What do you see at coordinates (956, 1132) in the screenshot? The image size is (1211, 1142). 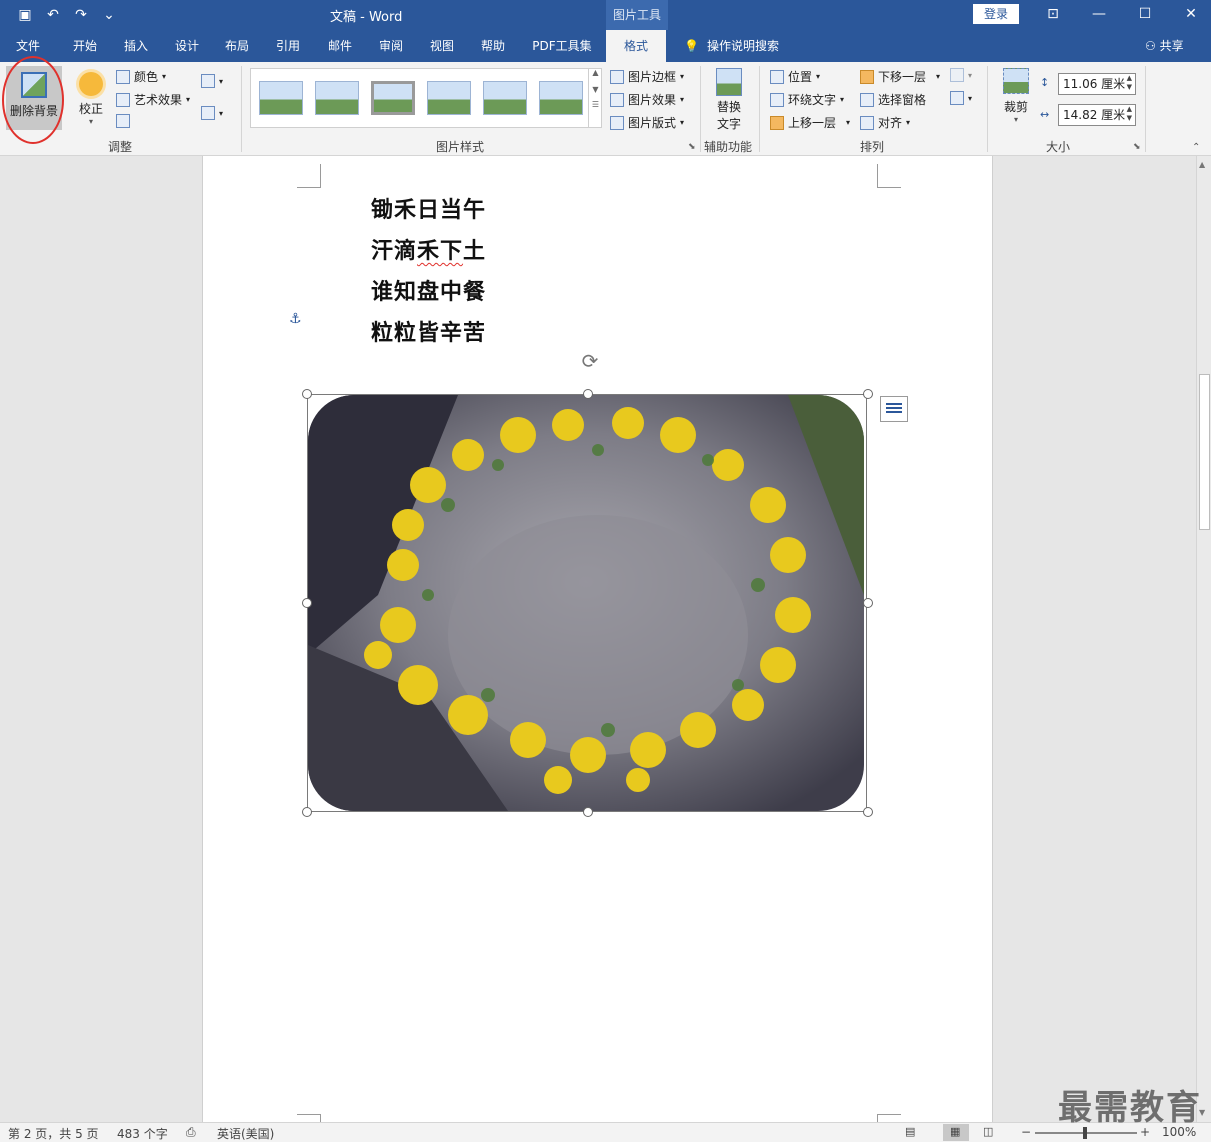 I see `print-layout-icon: ▦` at bounding box center [956, 1132].